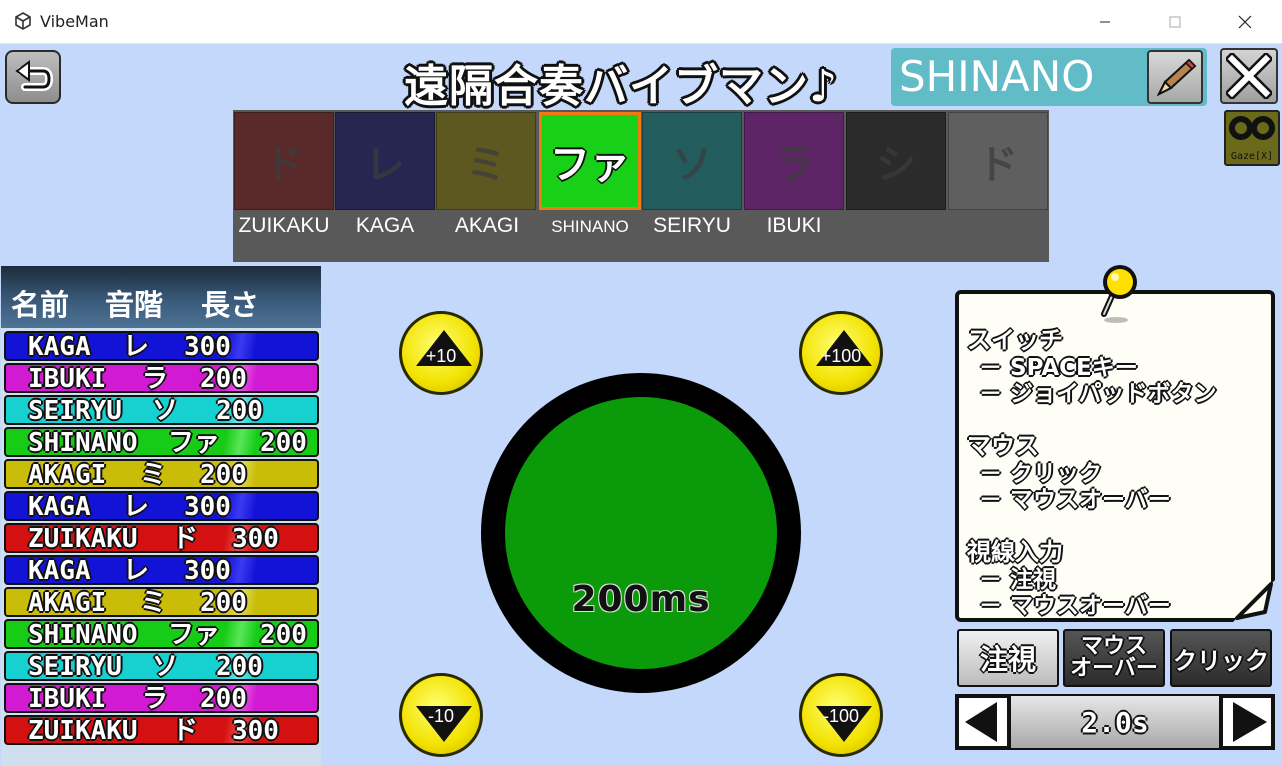  Describe the element at coordinates (153, 474) in the screenshot. I see `row-note: ミ` at that location.